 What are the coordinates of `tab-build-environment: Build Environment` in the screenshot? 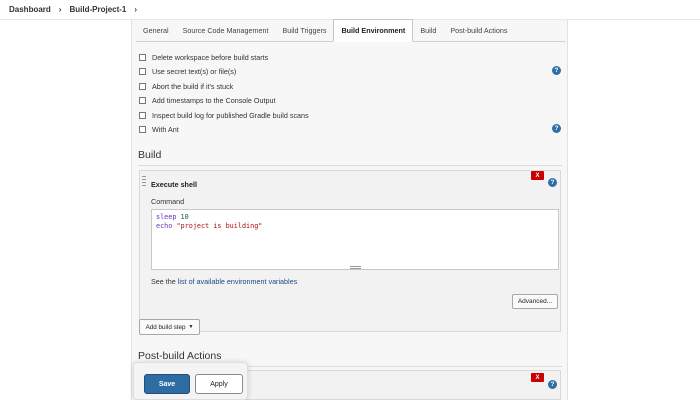 It's located at (373, 30).